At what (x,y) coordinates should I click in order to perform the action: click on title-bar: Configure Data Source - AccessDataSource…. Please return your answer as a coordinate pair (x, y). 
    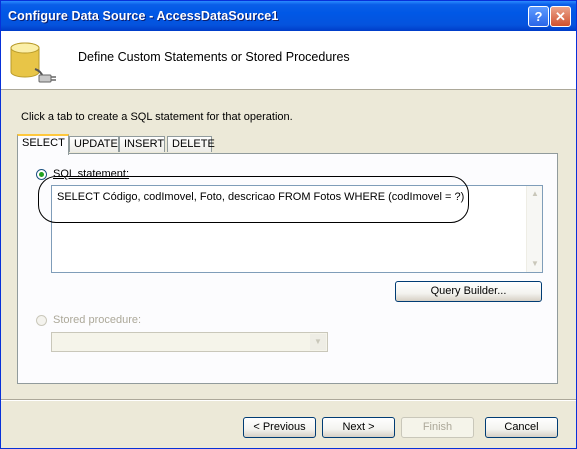
    Looking at the image, I should click on (288, 16).